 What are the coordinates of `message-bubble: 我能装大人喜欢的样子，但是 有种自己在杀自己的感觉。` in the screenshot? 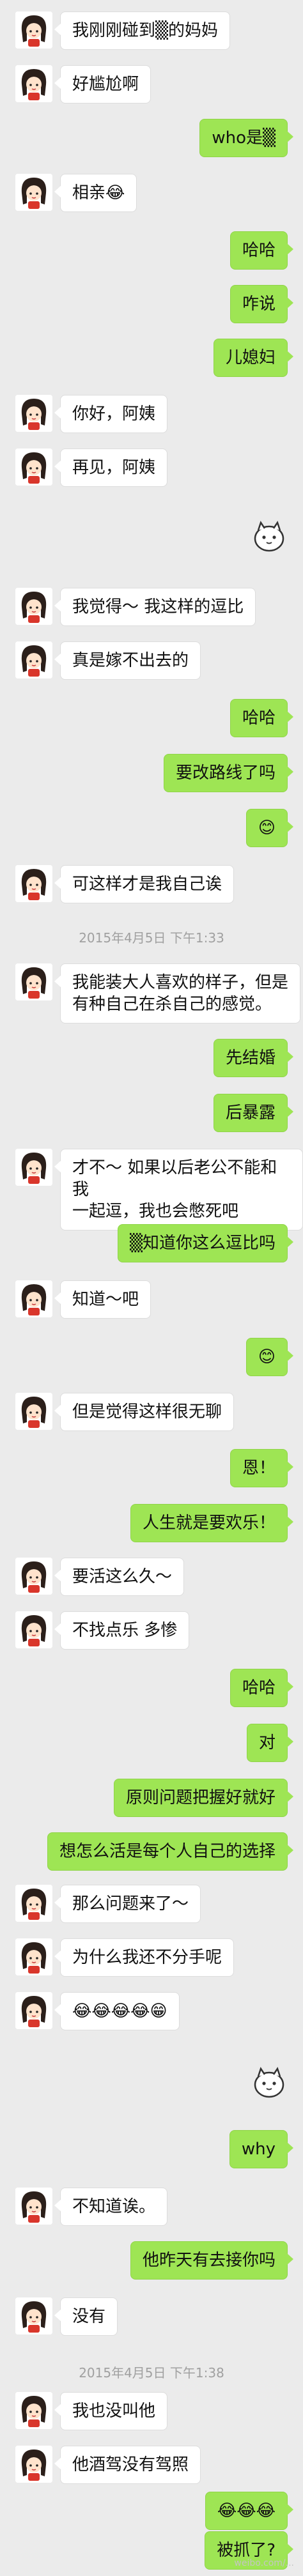 It's located at (177, 993).